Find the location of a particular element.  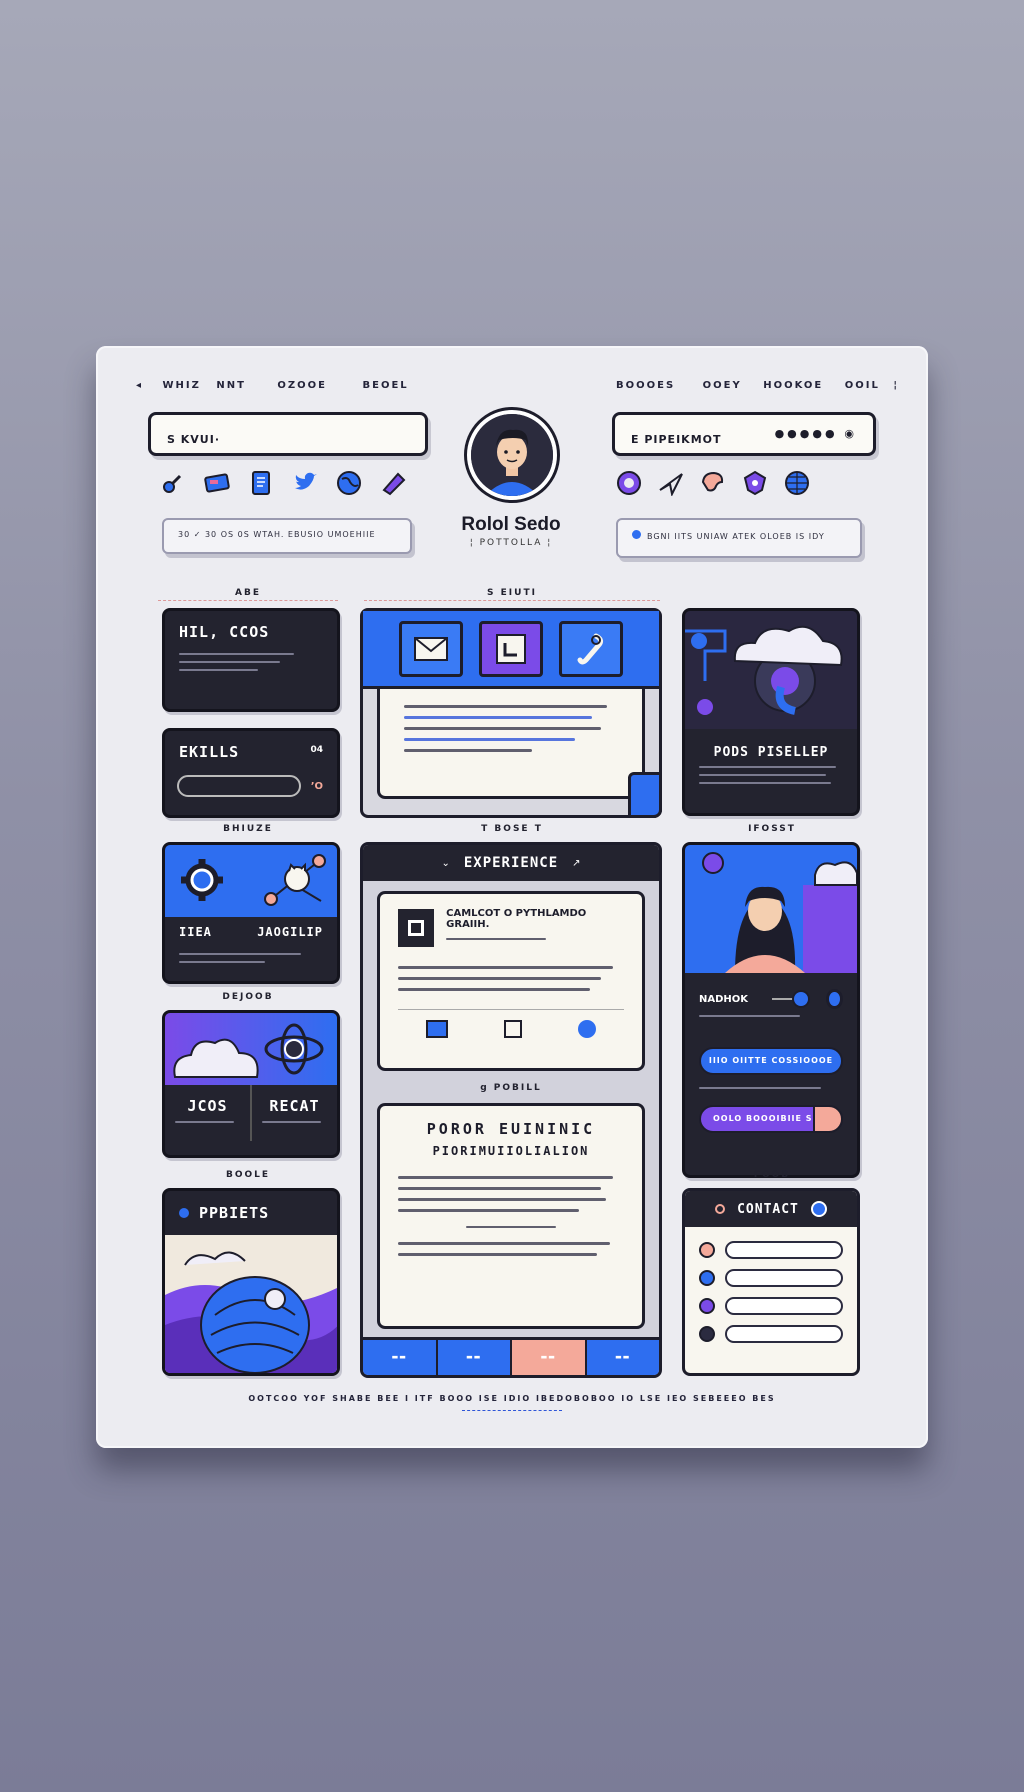

card-skills: EKILLS 04 ʼO is located at coordinates (251, 773).